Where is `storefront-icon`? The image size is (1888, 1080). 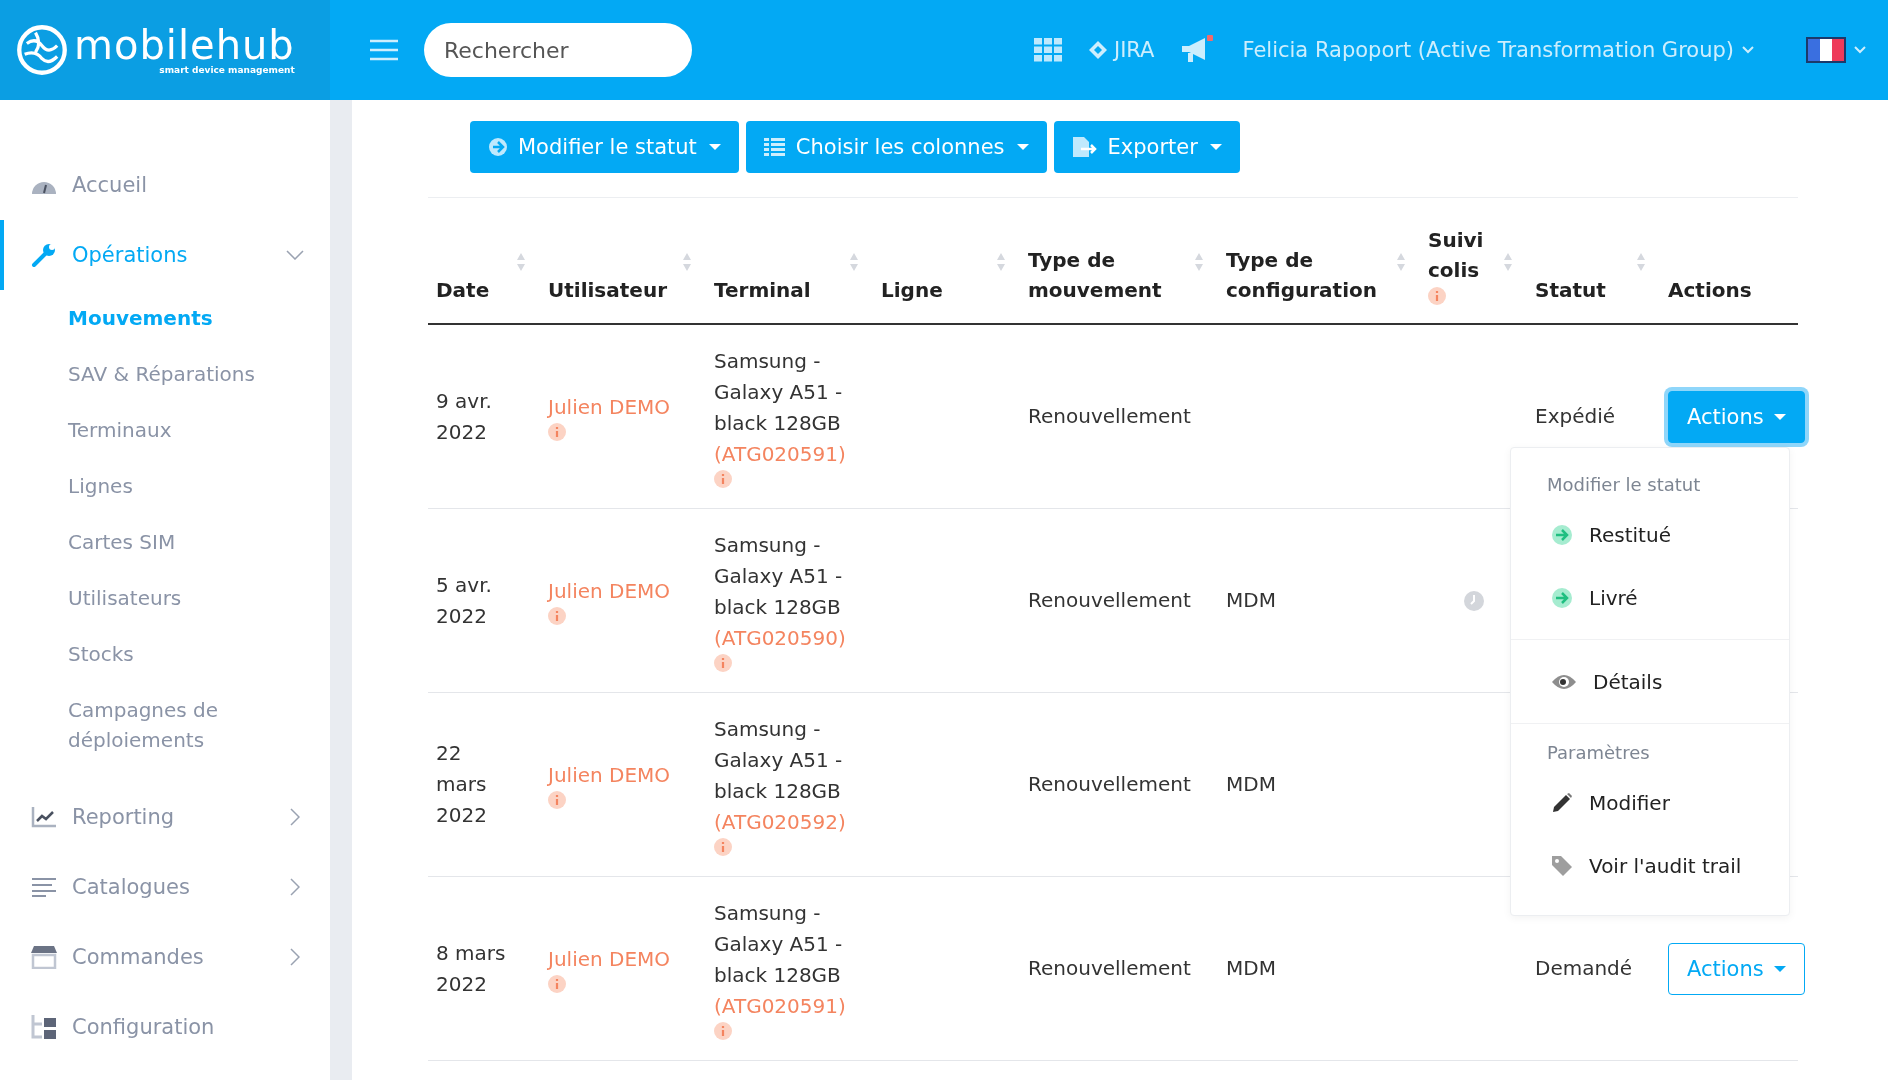
storefront-icon is located at coordinates (44, 957).